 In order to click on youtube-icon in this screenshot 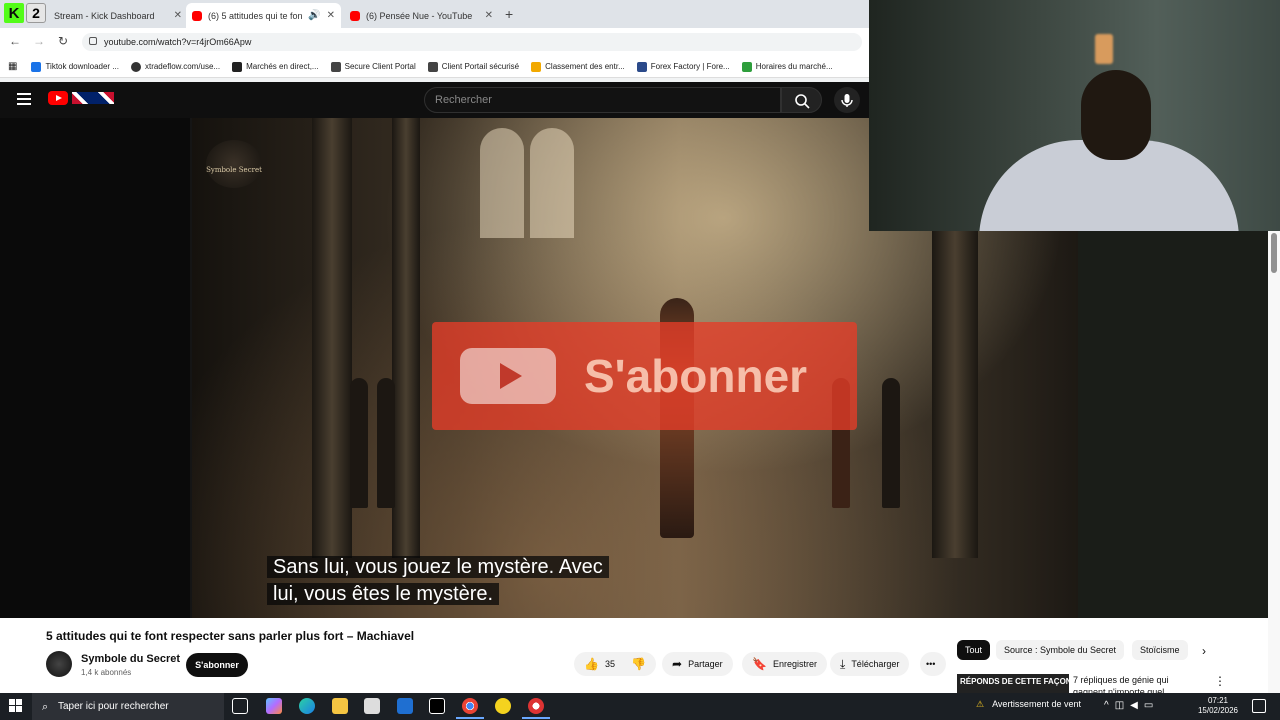, I will do `click(197, 15)`.